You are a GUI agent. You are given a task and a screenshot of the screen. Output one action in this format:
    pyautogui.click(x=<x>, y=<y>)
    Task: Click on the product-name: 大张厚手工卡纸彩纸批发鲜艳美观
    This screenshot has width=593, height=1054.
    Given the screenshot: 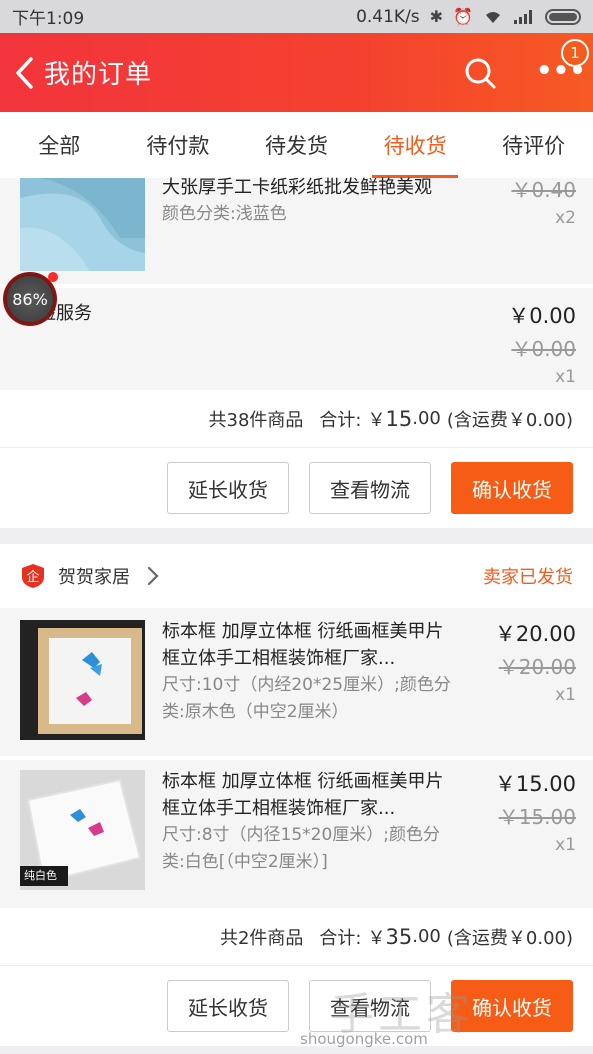 What is the action you would take?
    pyautogui.click(x=297, y=187)
    